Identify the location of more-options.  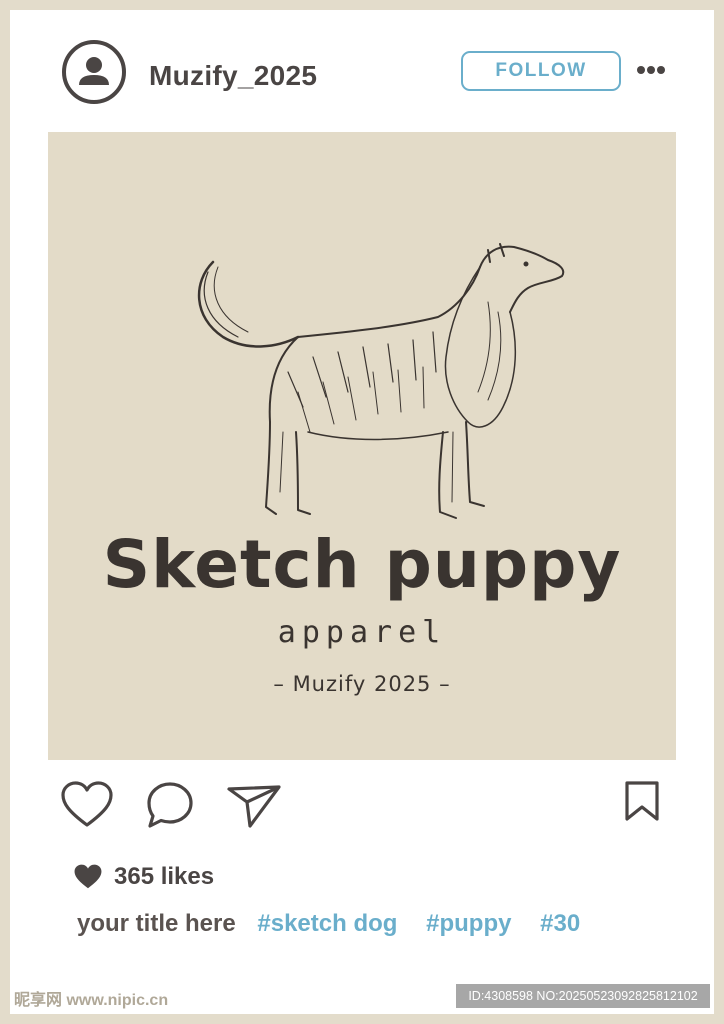
(651, 70).